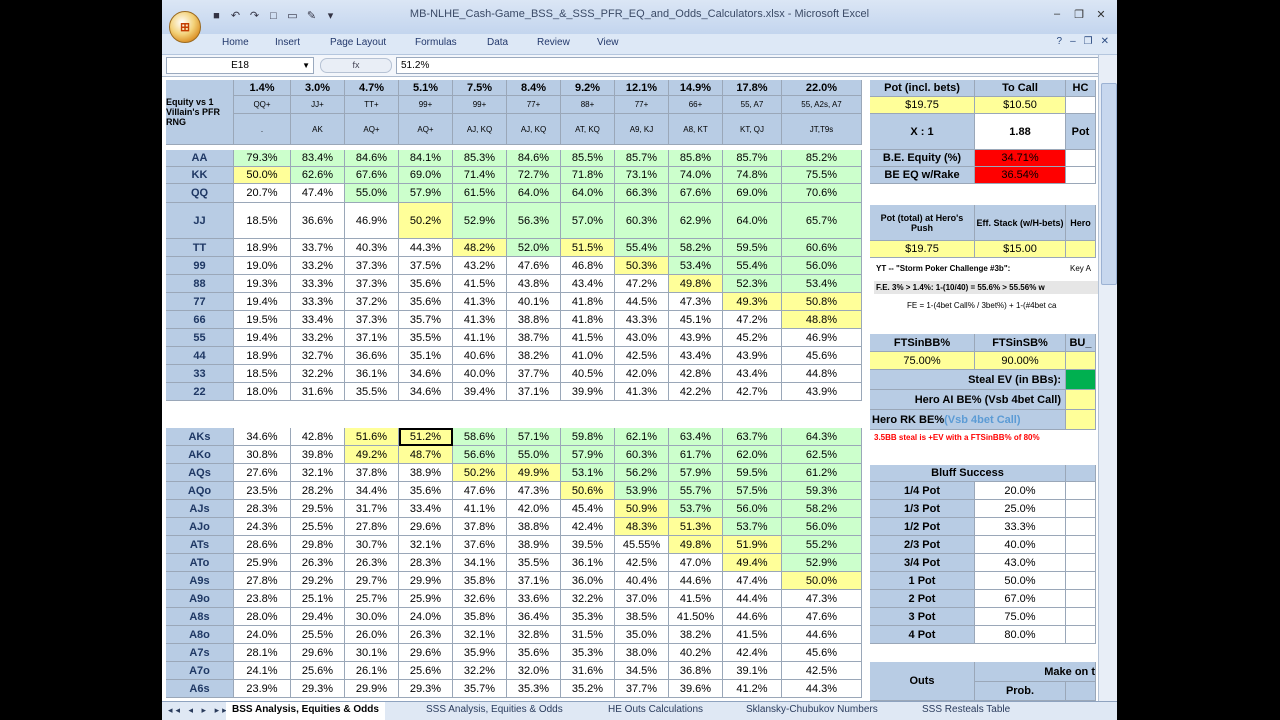 The height and width of the screenshot is (720, 1280). I want to click on pot-value: $19.75, so click(922, 105).